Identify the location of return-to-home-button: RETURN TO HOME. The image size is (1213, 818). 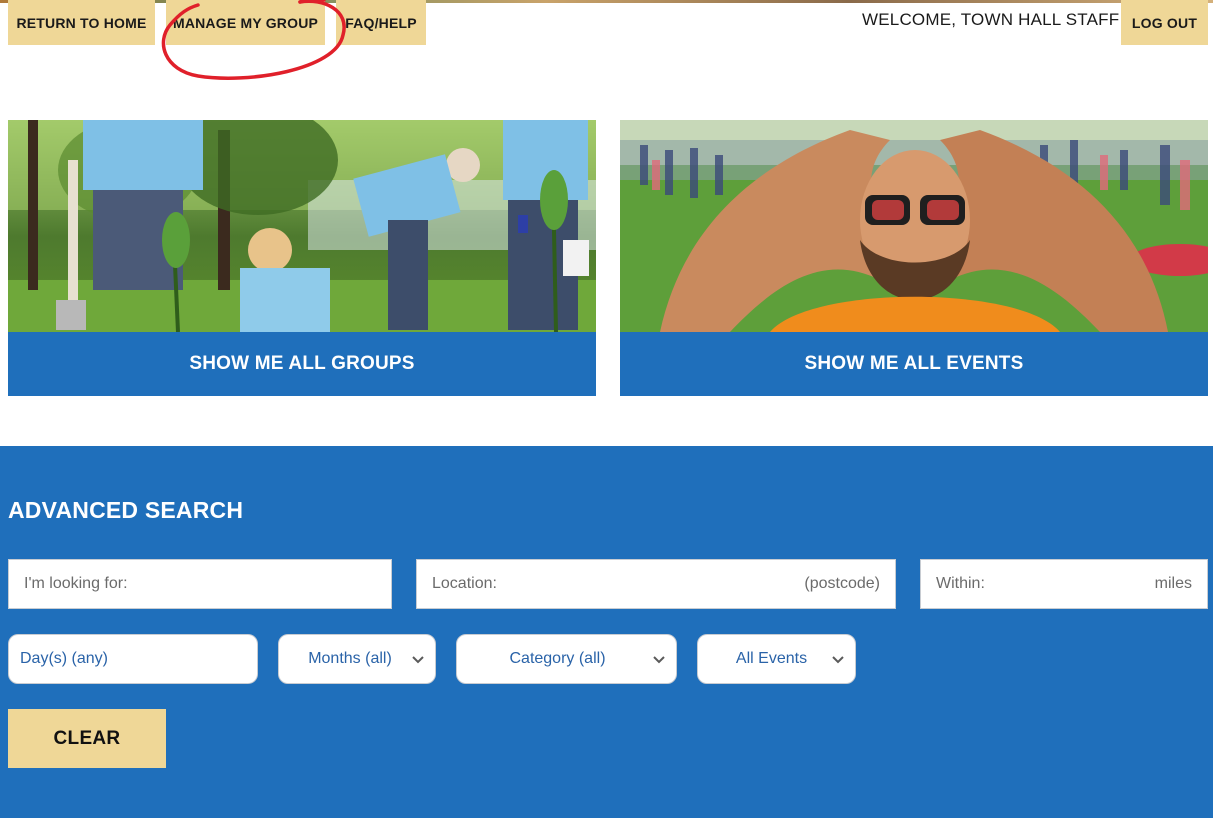
(81, 22).